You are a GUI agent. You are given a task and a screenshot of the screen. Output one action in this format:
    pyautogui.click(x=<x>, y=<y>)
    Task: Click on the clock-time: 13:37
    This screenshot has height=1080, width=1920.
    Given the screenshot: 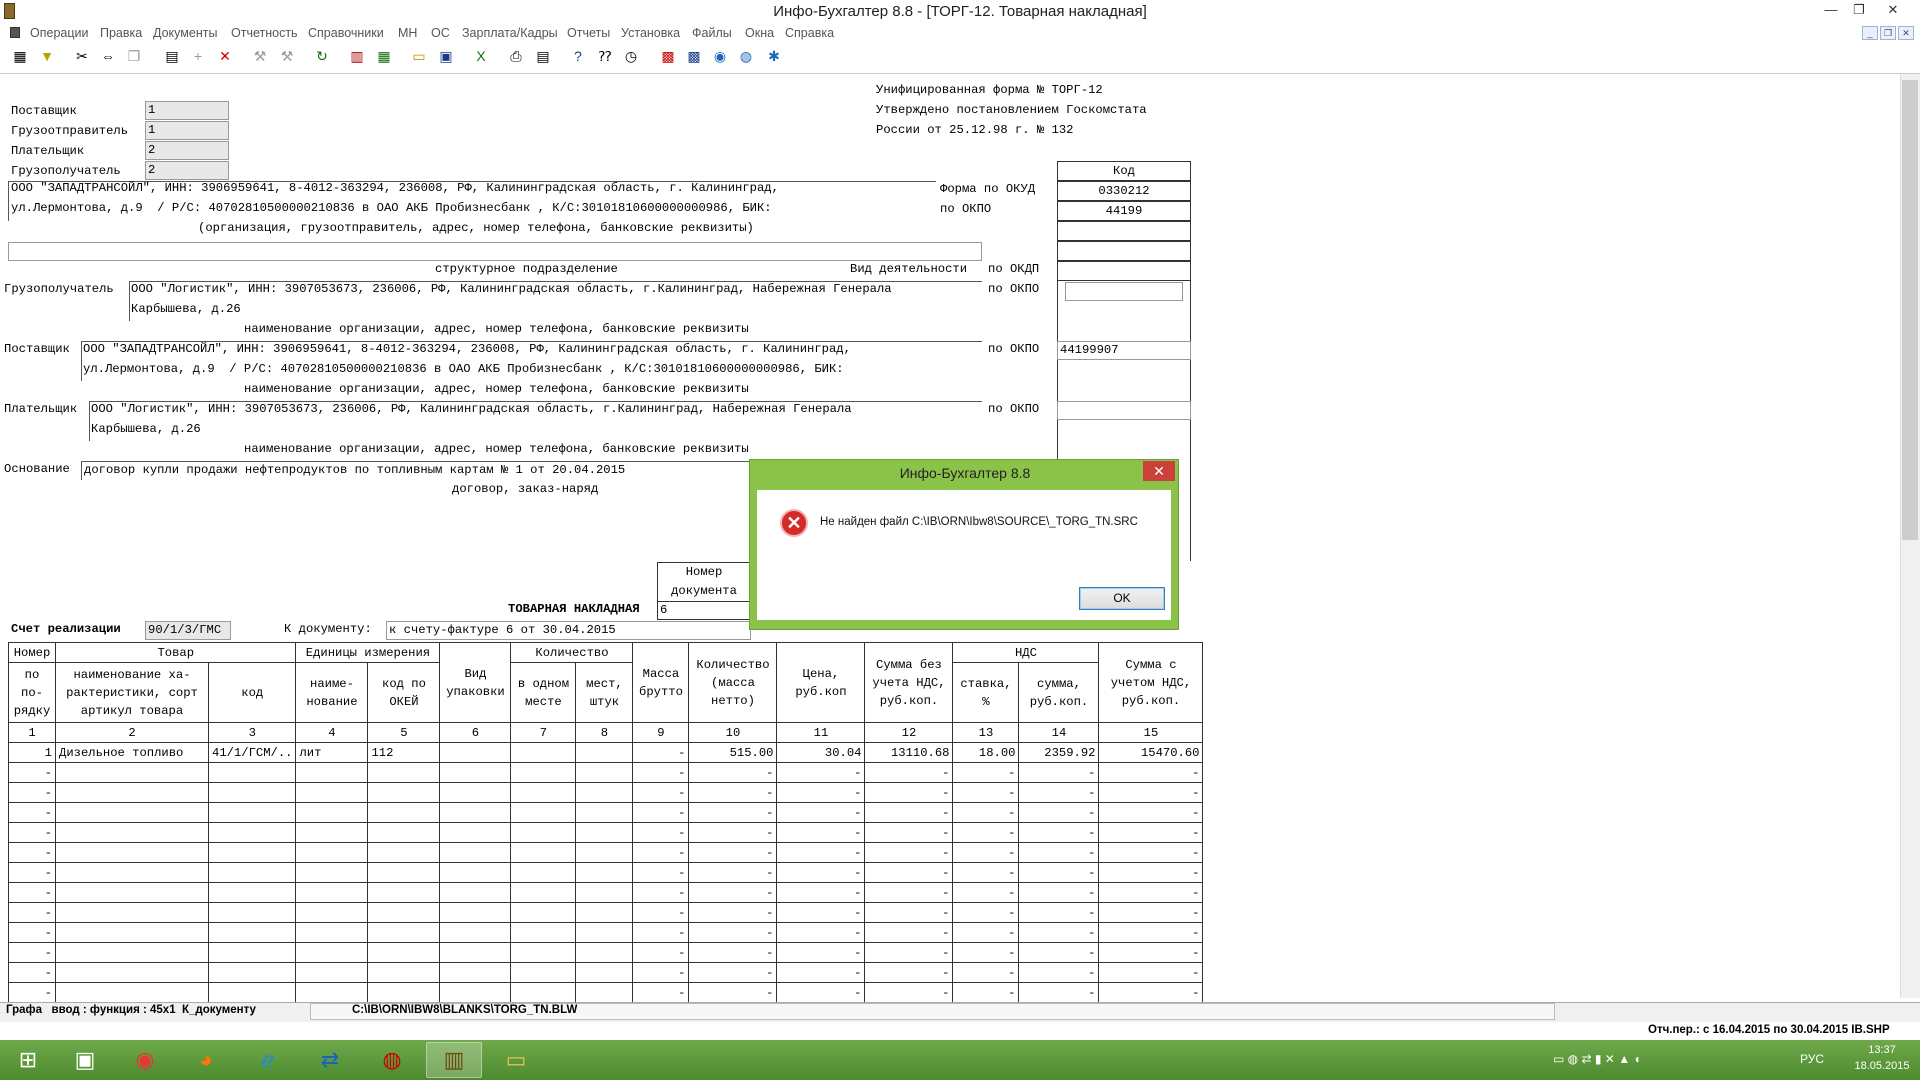 What is the action you would take?
    pyautogui.click(x=1882, y=1050)
    